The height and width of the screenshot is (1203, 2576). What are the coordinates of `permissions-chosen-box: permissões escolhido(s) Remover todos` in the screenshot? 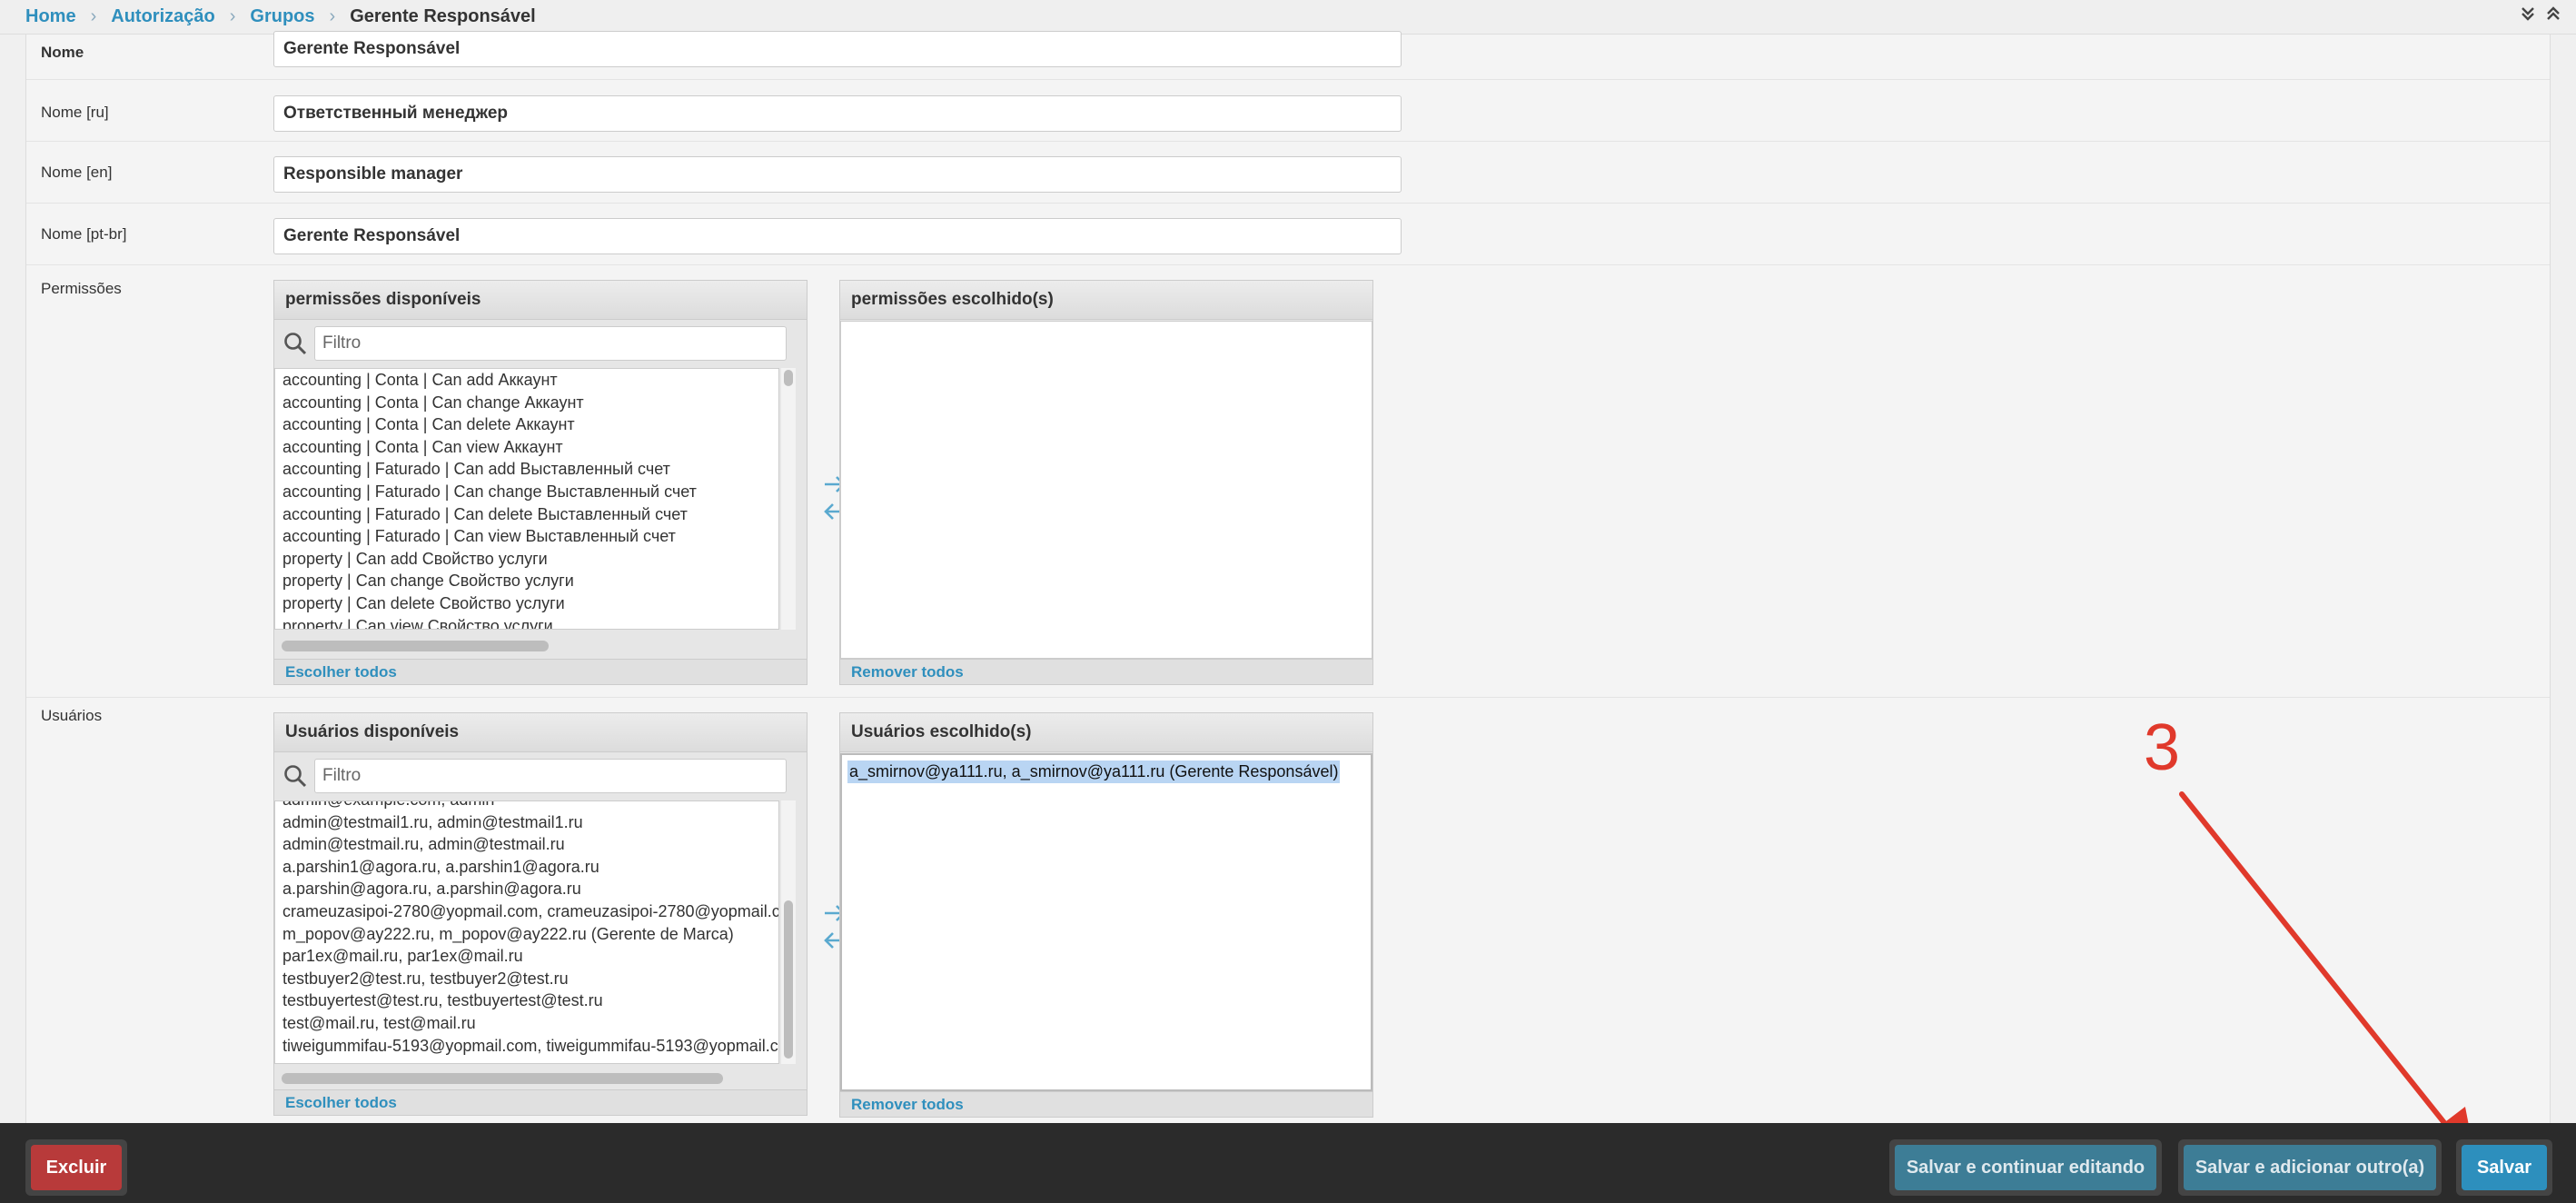 It's located at (1106, 482).